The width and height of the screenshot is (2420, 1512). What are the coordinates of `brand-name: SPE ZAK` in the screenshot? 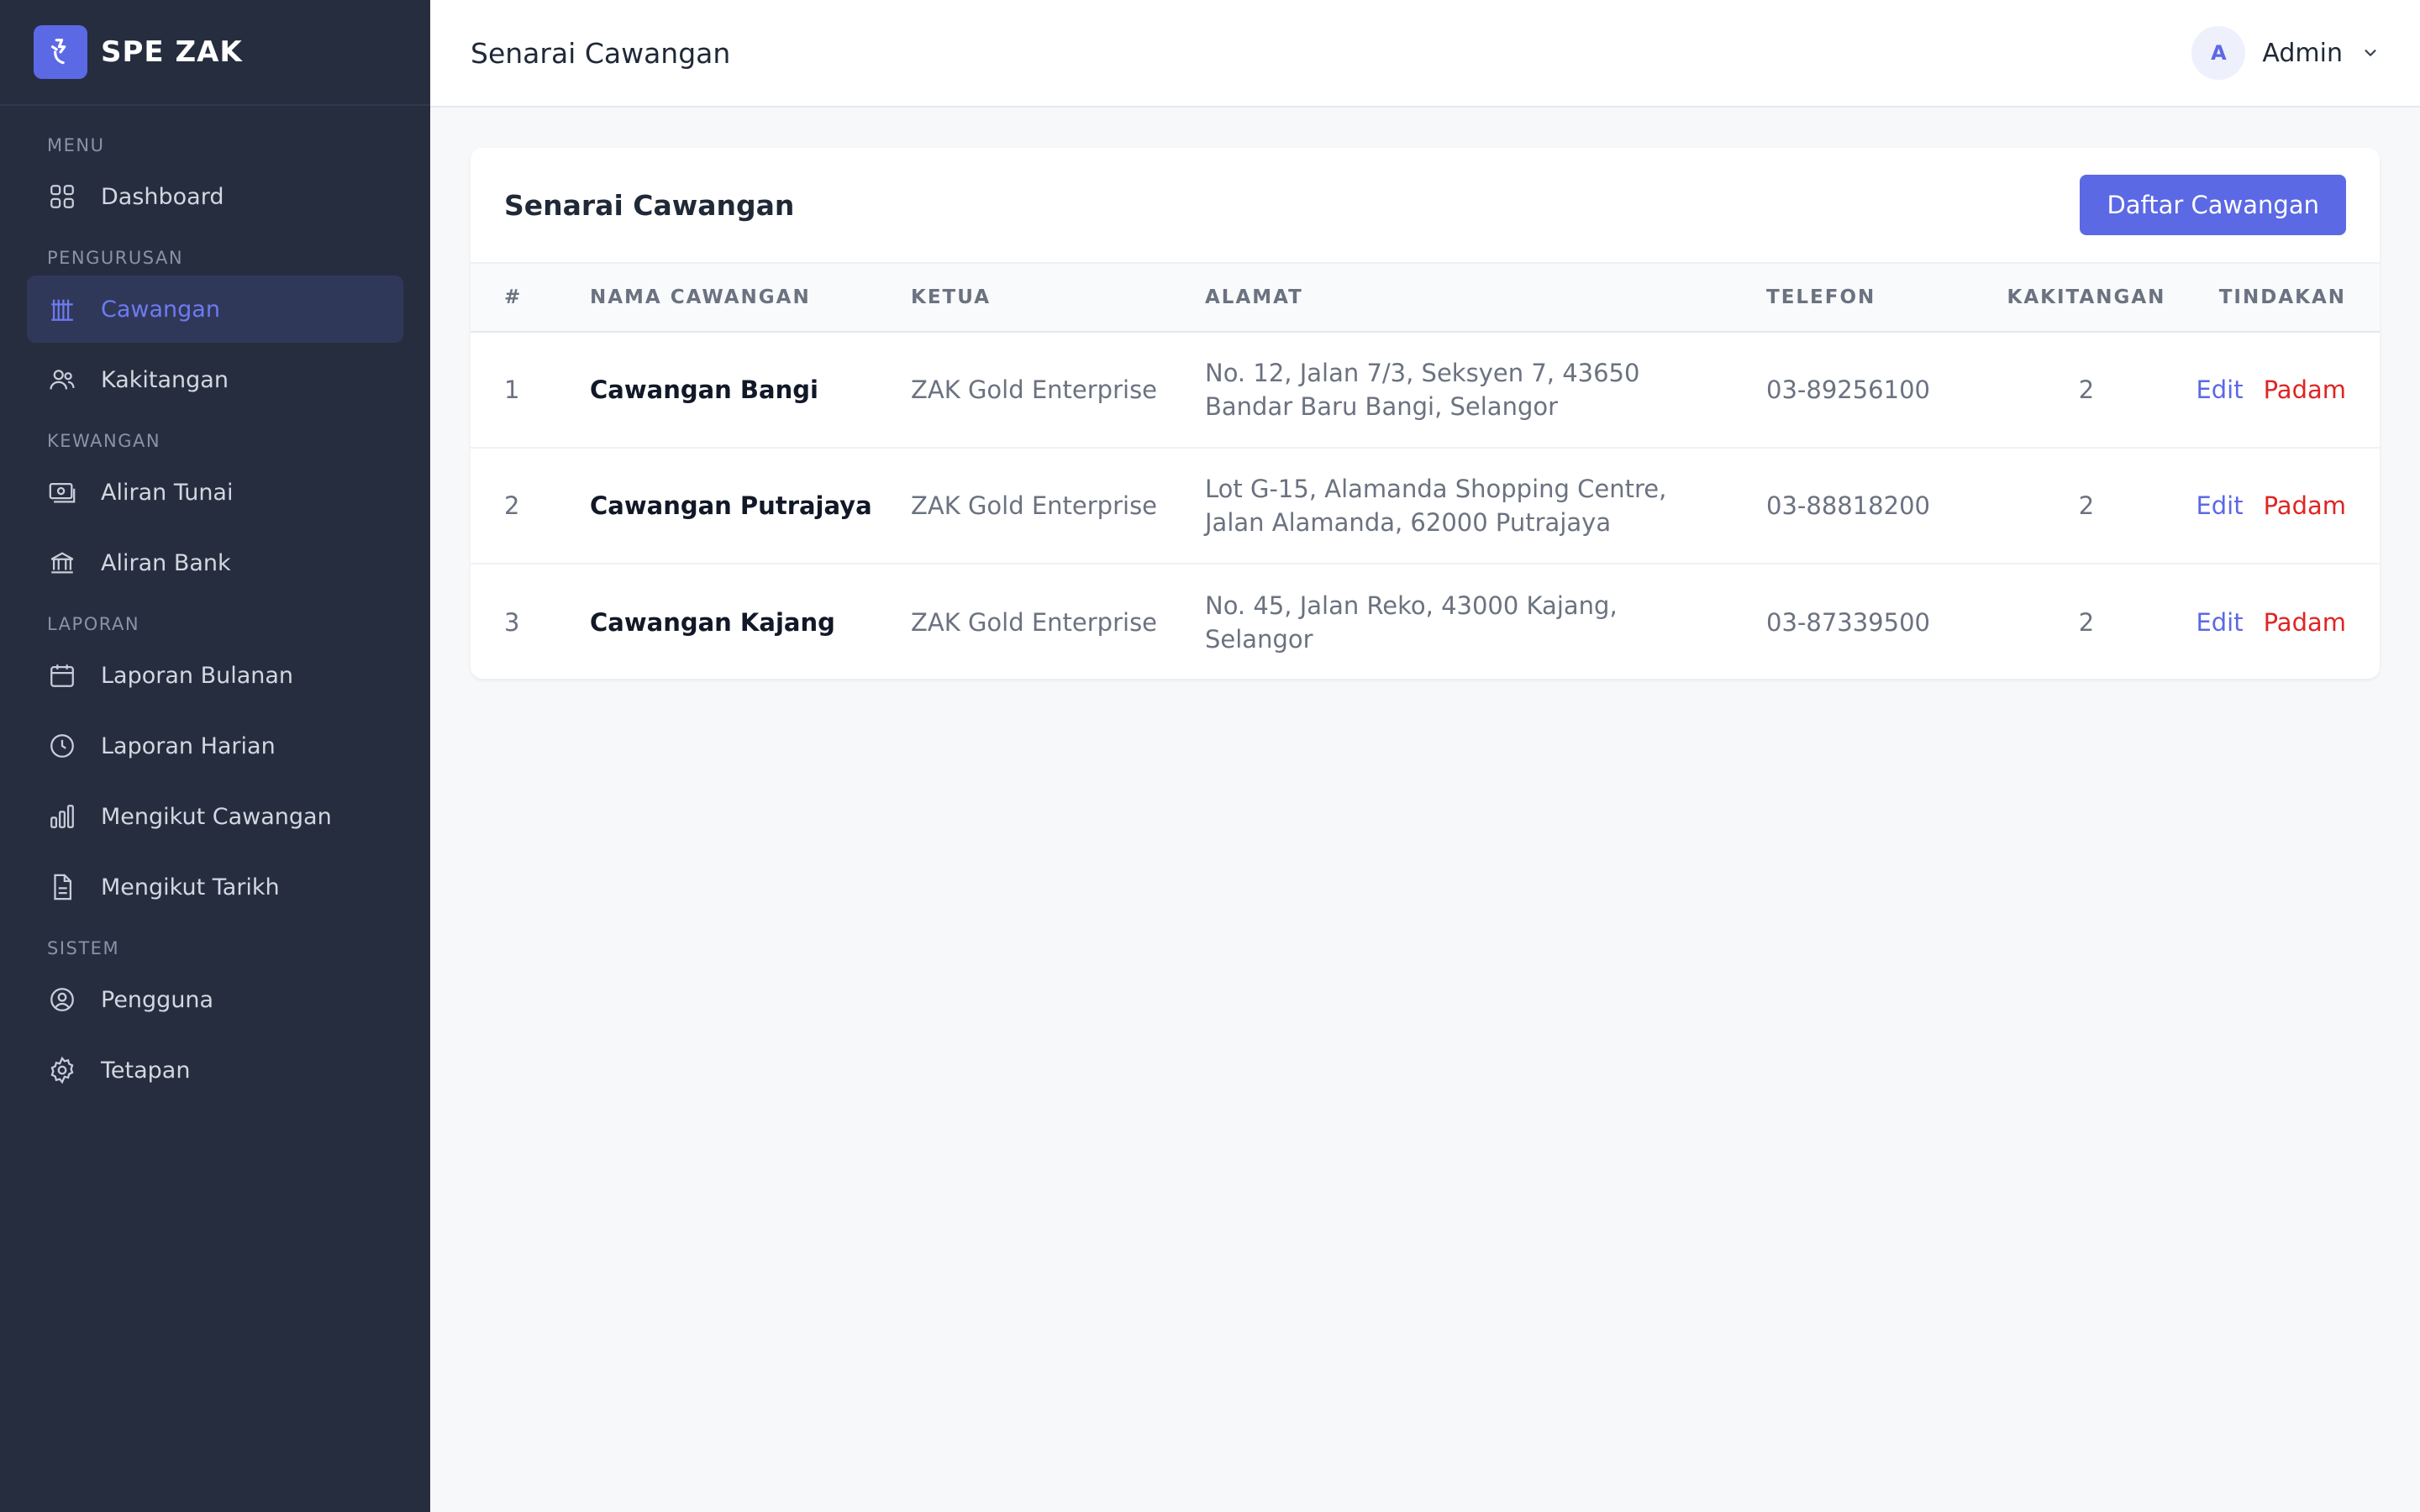 It's located at (172, 52).